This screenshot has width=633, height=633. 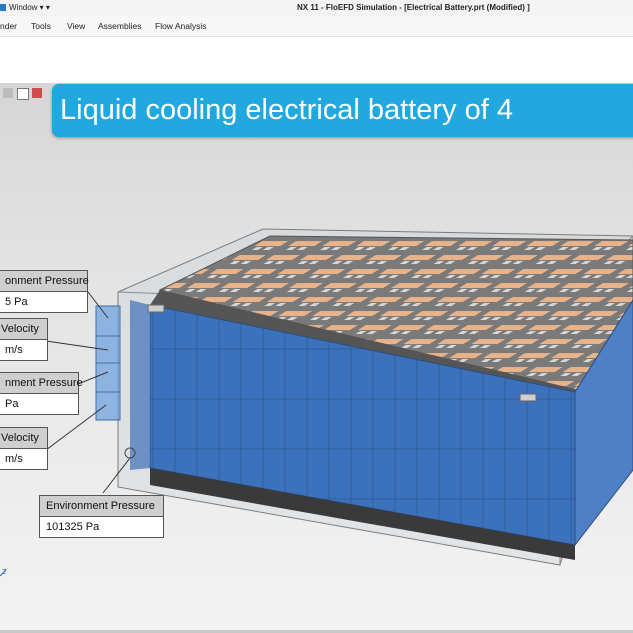 I want to click on ribbon, so click(x=316, y=60).